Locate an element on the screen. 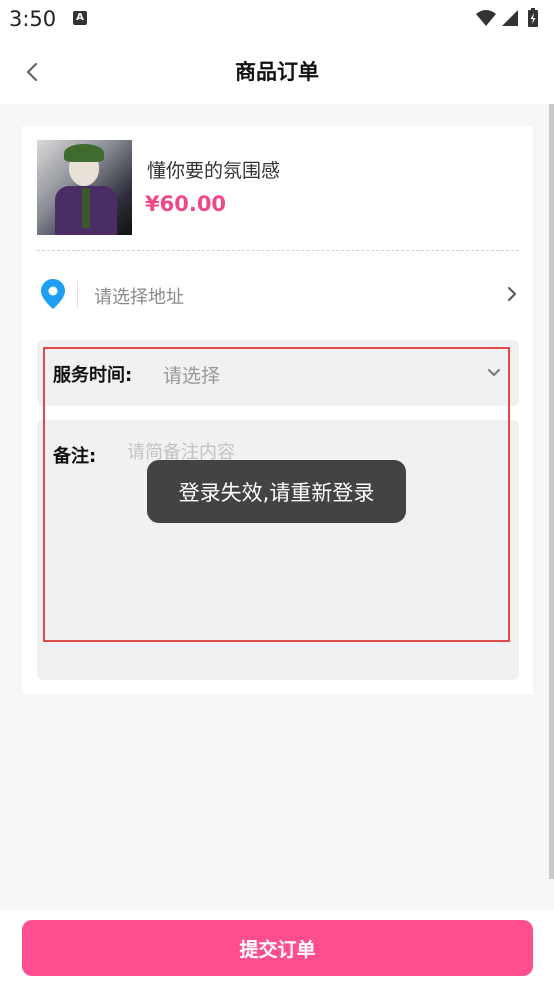 This screenshot has width=554, height=984. bottom-bar: 提交订单 is located at coordinates (277, 947).